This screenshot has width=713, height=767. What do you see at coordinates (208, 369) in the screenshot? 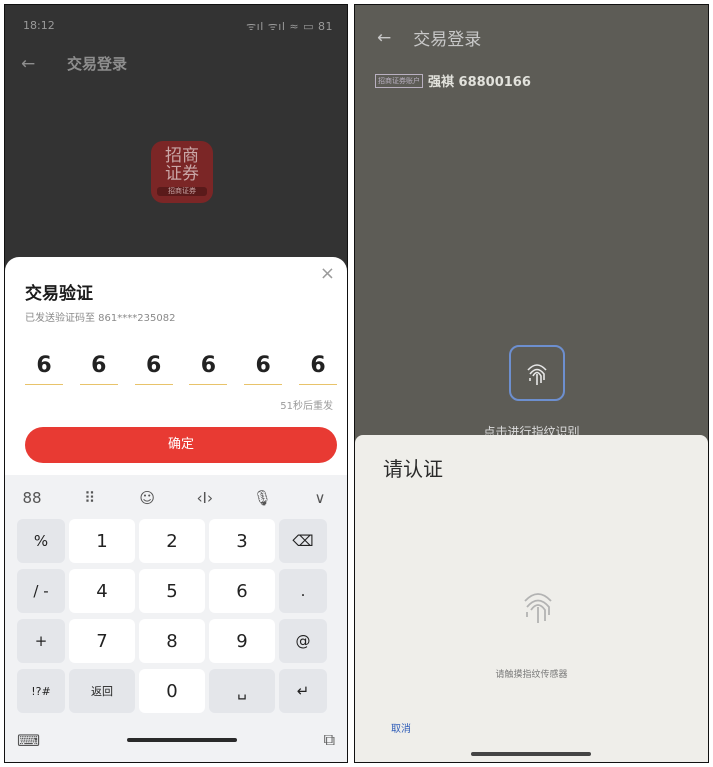
I see `code-digit-4: 6` at bounding box center [208, 369].